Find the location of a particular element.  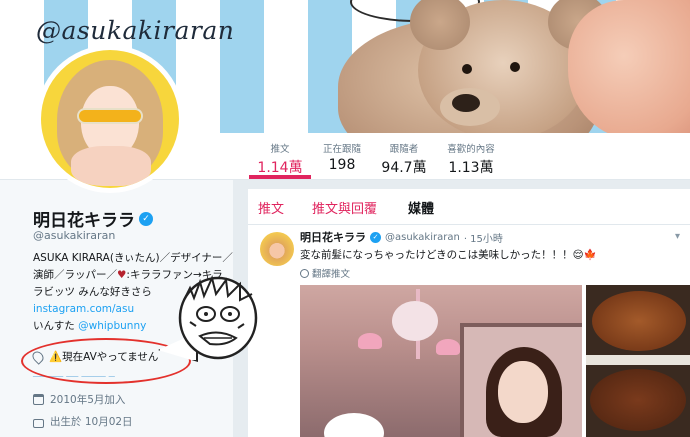

tweet-author-handle: @asukakiraran is located at coordinates (422, 237).